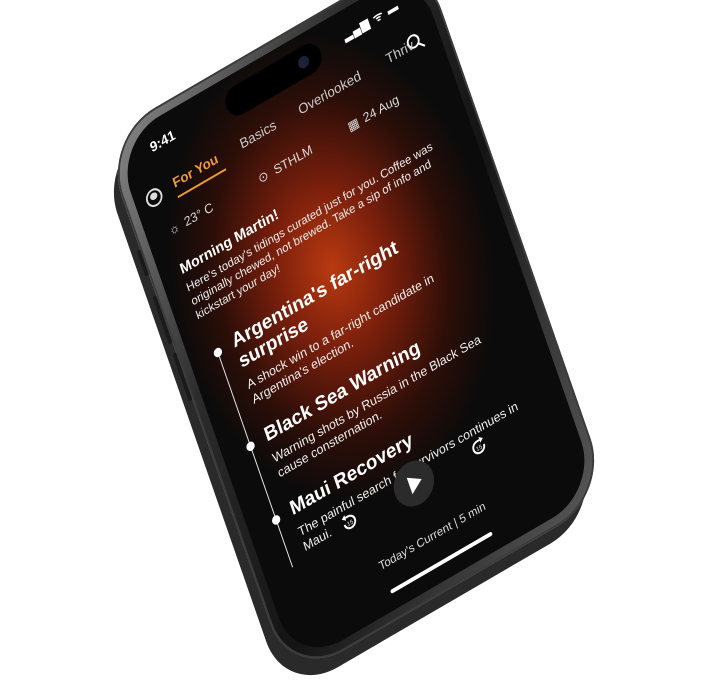  What do you see at coordinates (441, 562) in the screenshot?
I see `home-indicator` at bounding box center [441, 562].